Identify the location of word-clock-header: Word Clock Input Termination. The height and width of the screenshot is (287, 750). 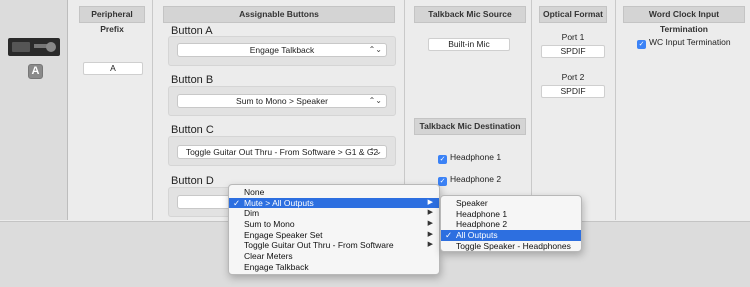
(684, 20).